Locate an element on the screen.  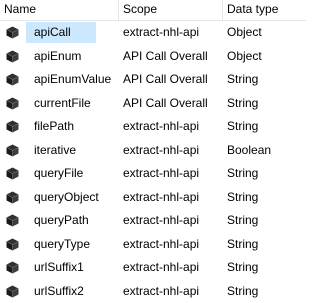
variable-row: iterative extract-nhl-api Boolean is located at coordinates (153, 151).